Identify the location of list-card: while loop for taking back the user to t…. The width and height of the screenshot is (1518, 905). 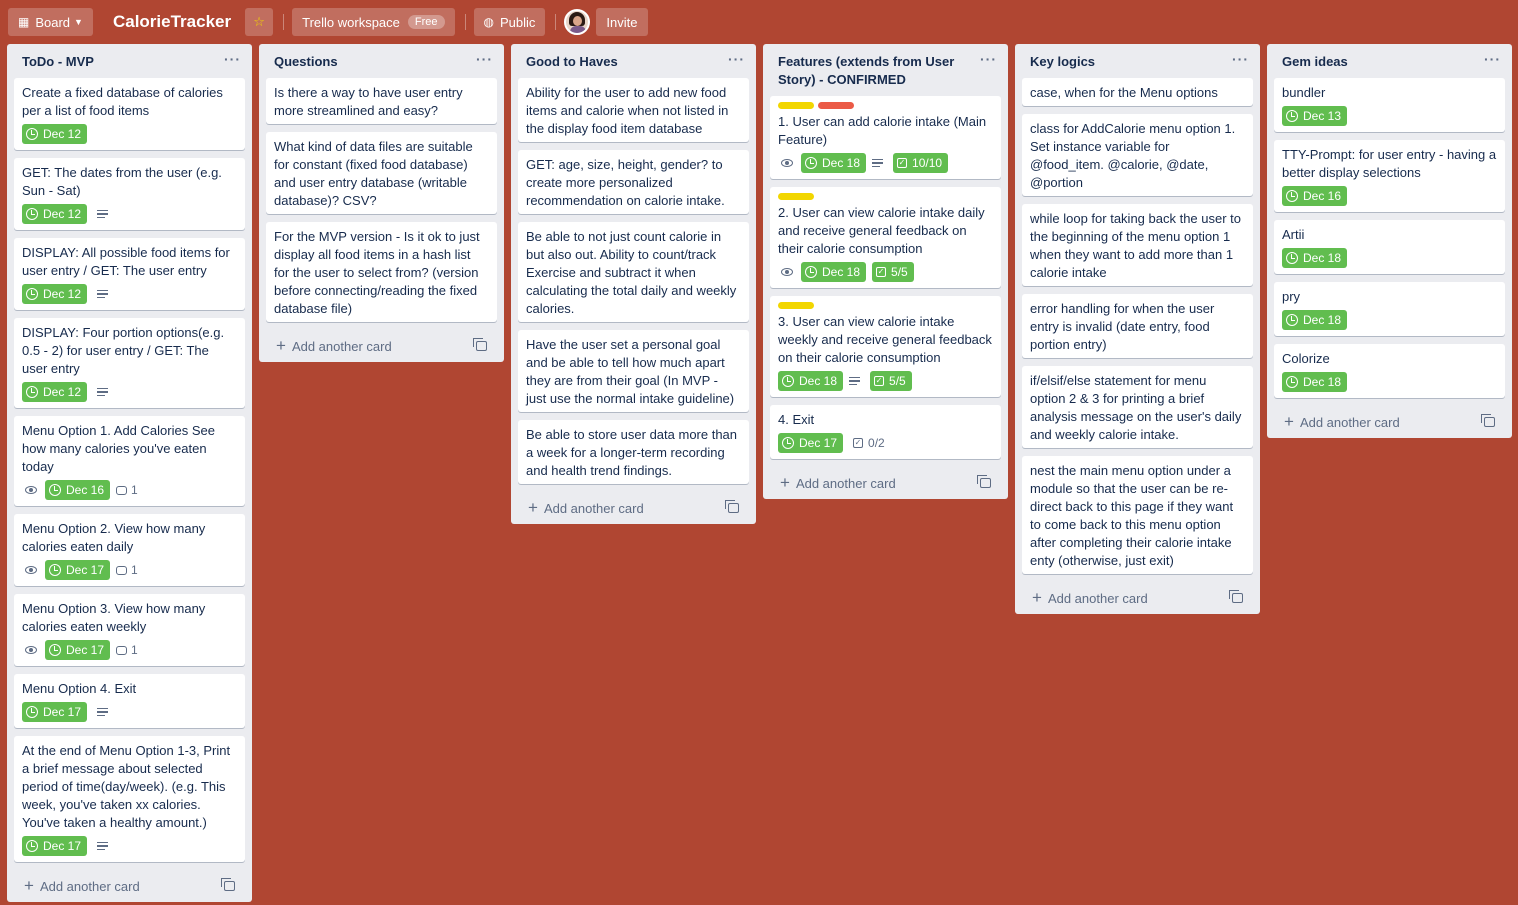
(1137, 245).